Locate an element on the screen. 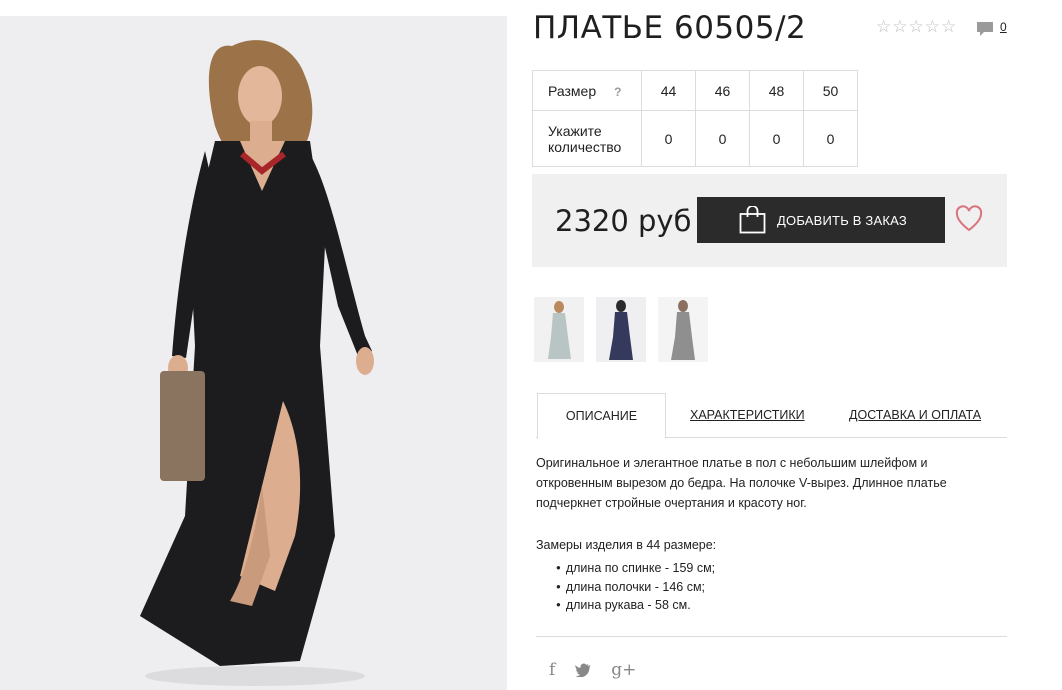 The height and width of the screenshot is (690, 1062). tab-description: ОПИСАНИЕ is located at coordinates (601, 416).